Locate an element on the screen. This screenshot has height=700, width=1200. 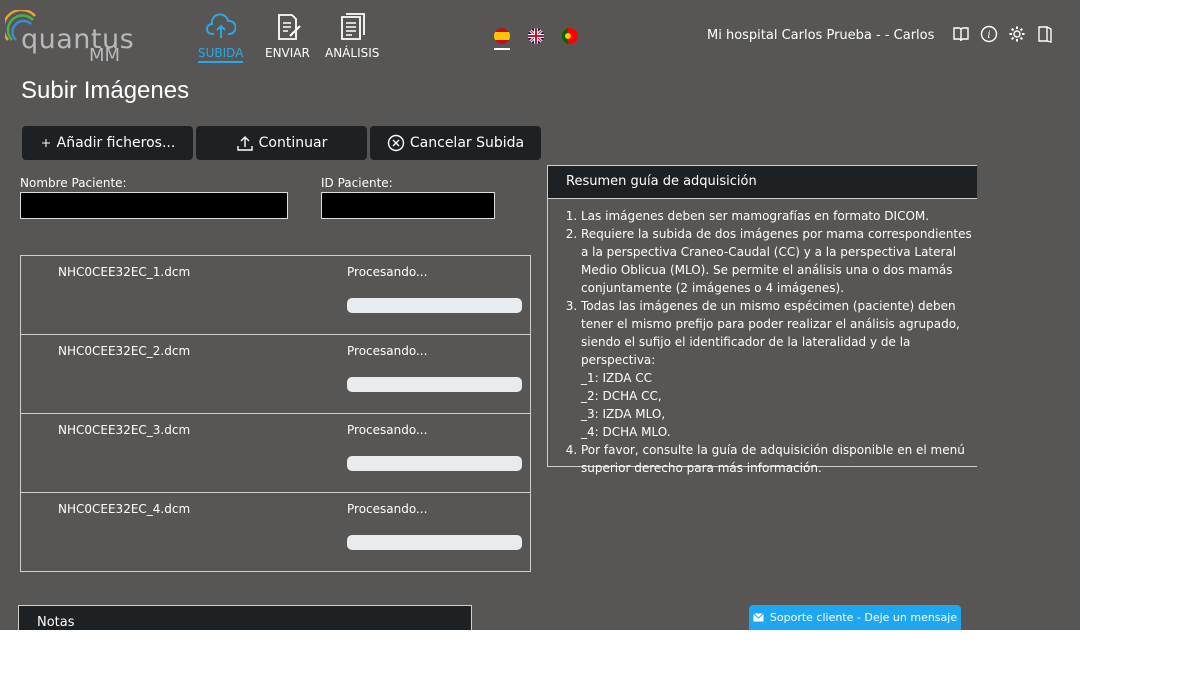
envelope-icon is located at coordinates (758, 617).